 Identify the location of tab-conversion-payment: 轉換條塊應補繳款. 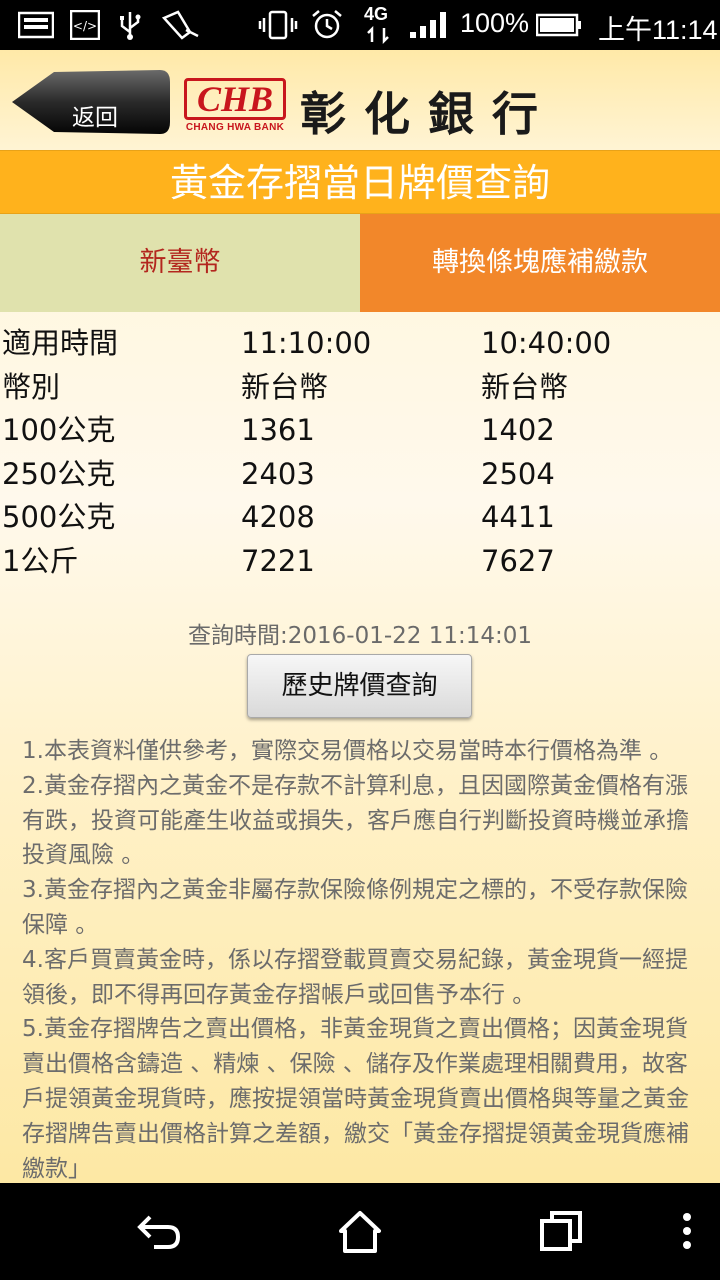
(540, 263).